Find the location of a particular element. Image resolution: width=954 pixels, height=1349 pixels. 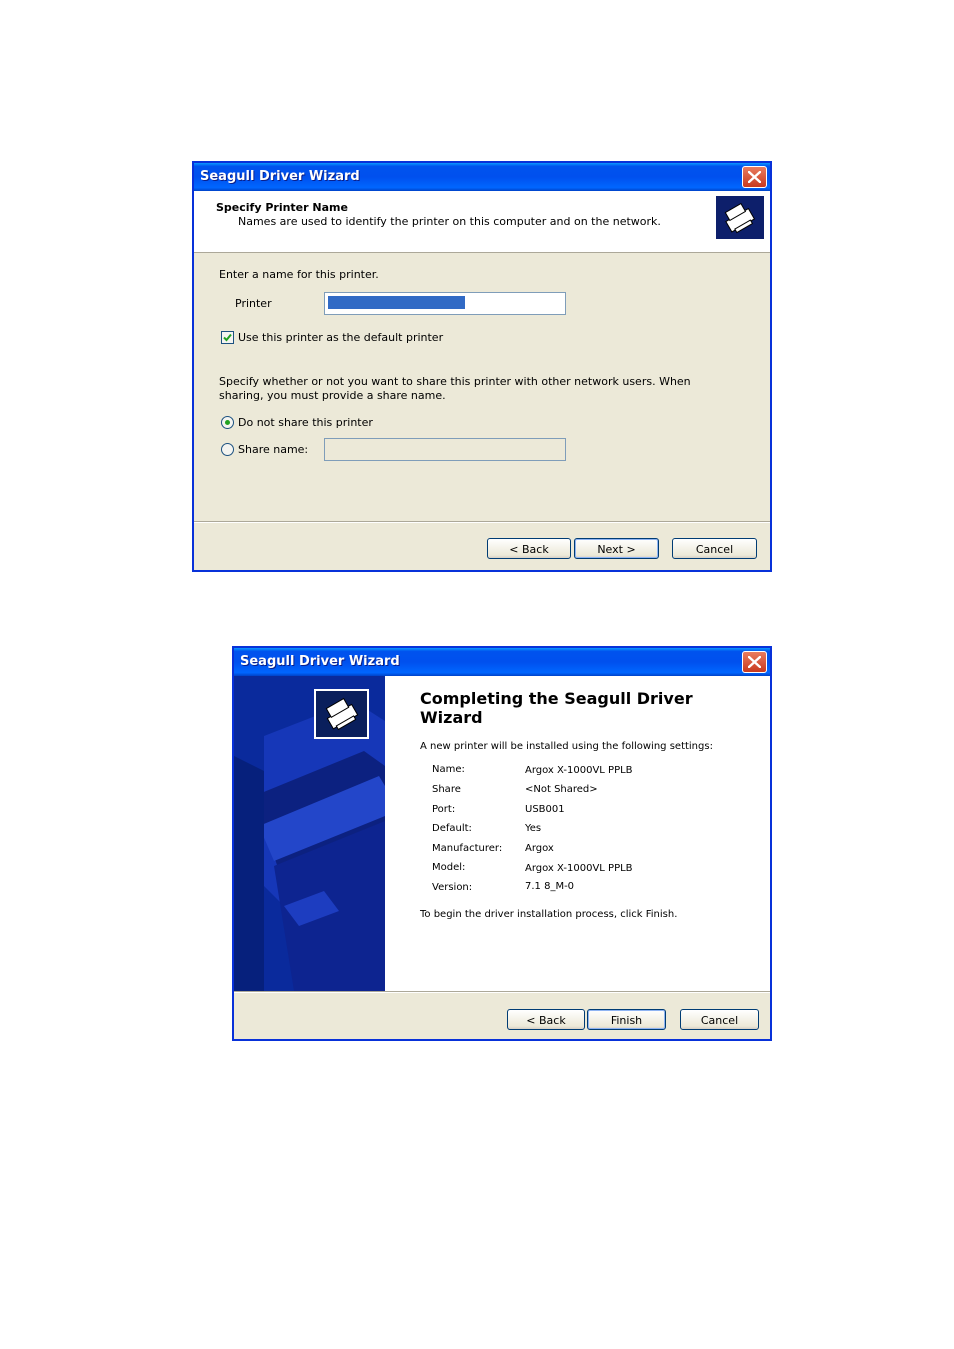

share-name-input is located at coordinates (445, 449).